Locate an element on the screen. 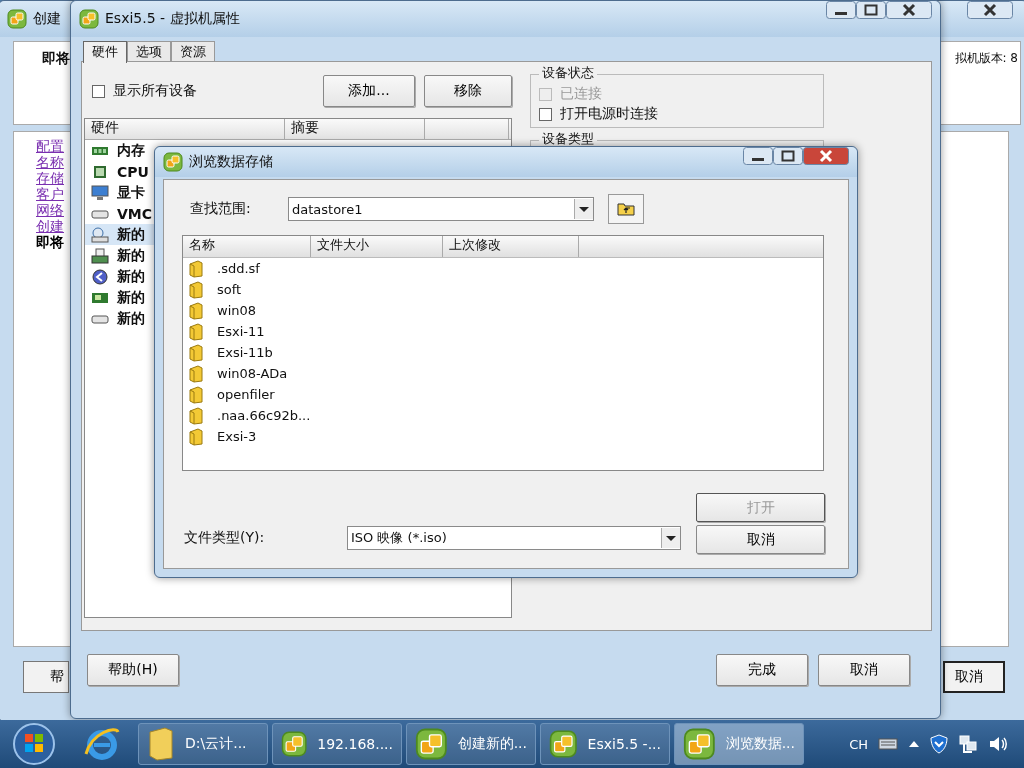  window-title: 创建 is located at coordinates (47, 19).